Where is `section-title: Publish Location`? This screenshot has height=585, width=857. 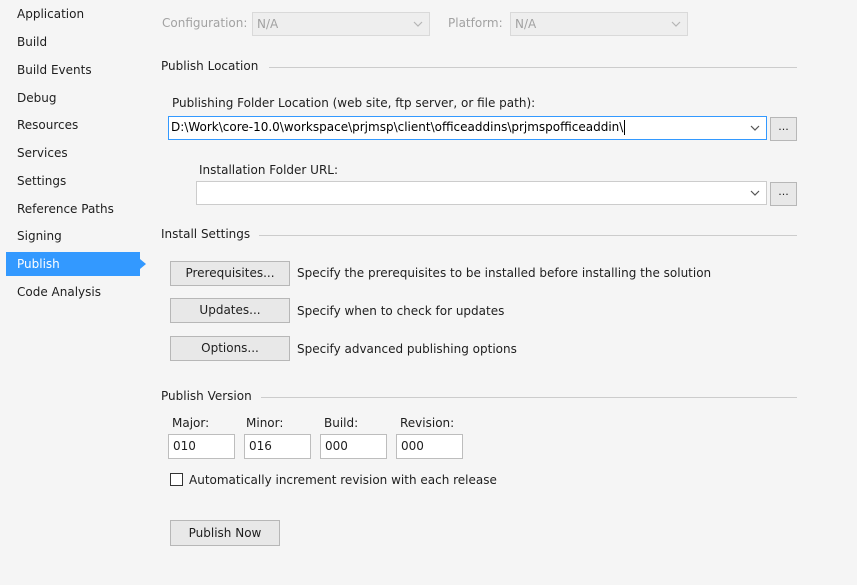 section-title: Publish Location is located at coordinates (210, 66).